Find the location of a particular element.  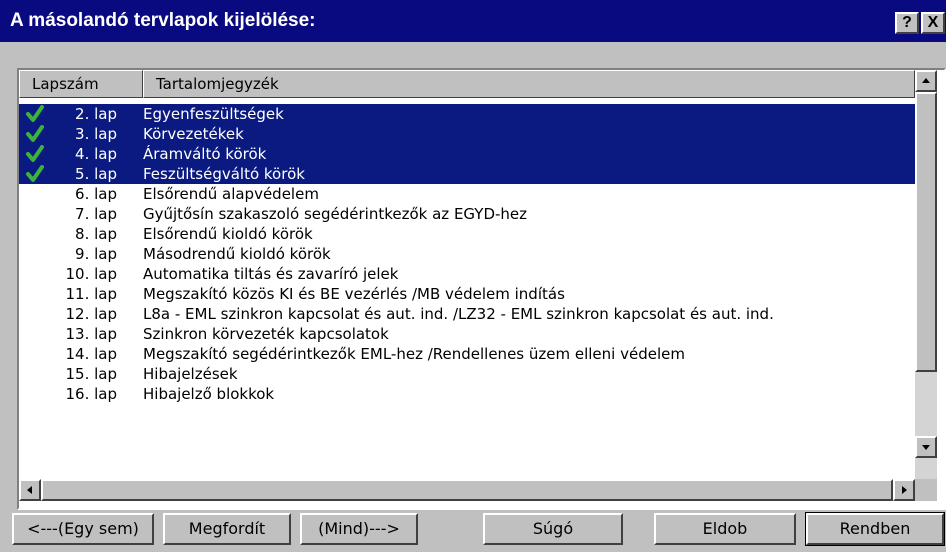

page-contents: Áramváltó körök is located at coordinates (205, 154).